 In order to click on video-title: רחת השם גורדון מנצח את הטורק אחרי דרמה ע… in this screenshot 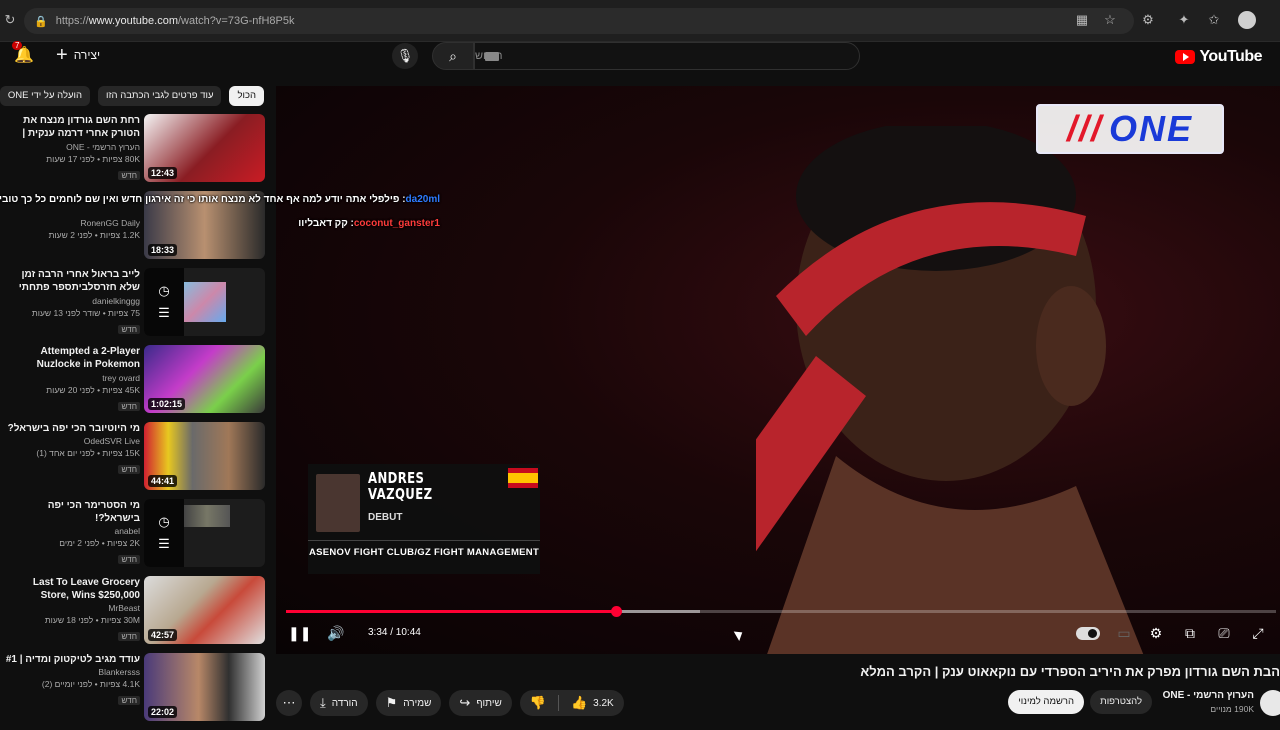, I will do `click(72, 127)`.